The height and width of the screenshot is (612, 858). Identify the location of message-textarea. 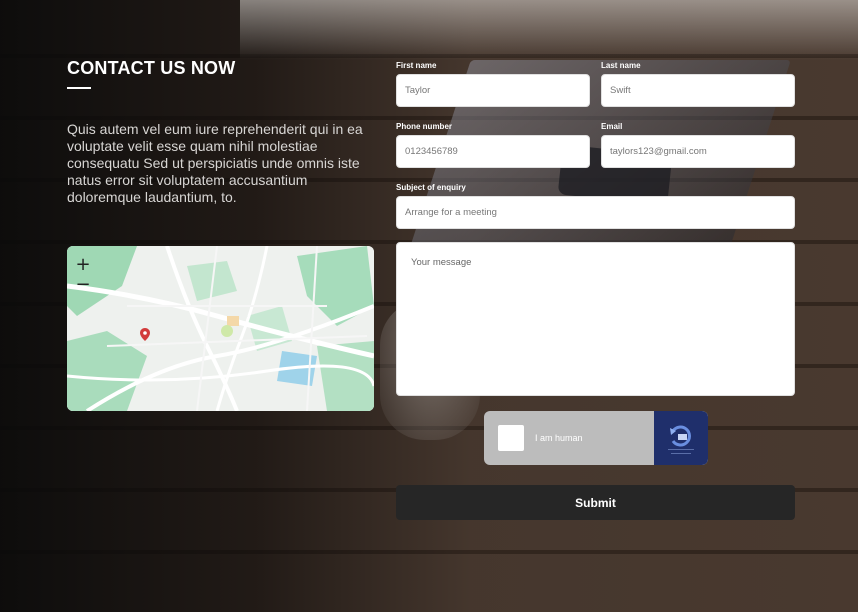
(595, 319).